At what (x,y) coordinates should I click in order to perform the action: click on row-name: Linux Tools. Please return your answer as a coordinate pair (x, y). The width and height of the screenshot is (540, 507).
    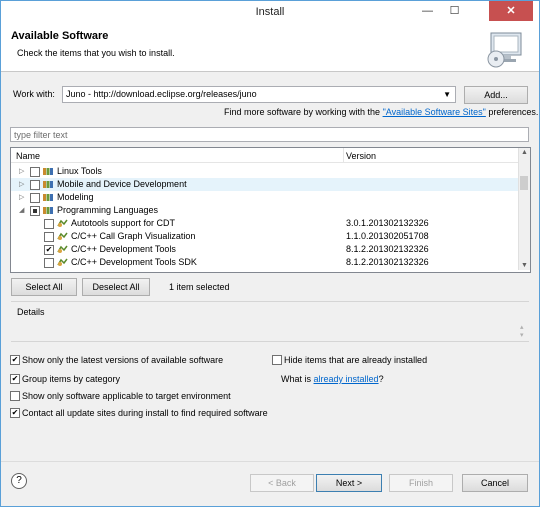
    Looking at the image, I should click on (79, 171).